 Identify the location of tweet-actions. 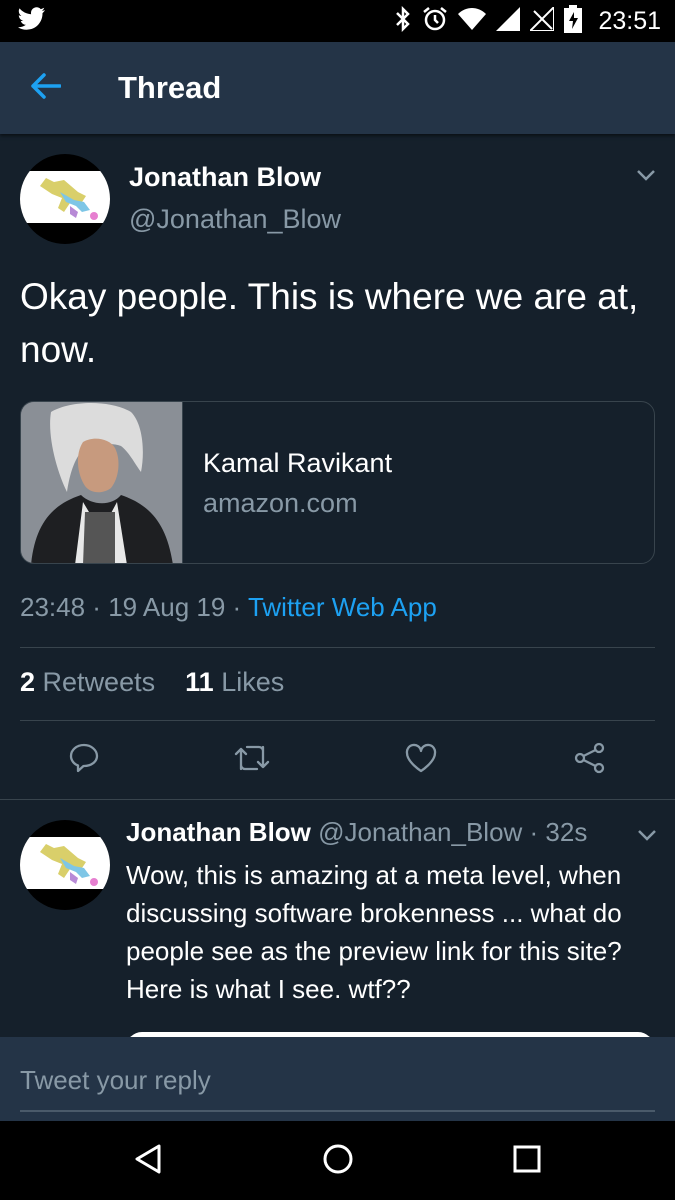
(337, 760).